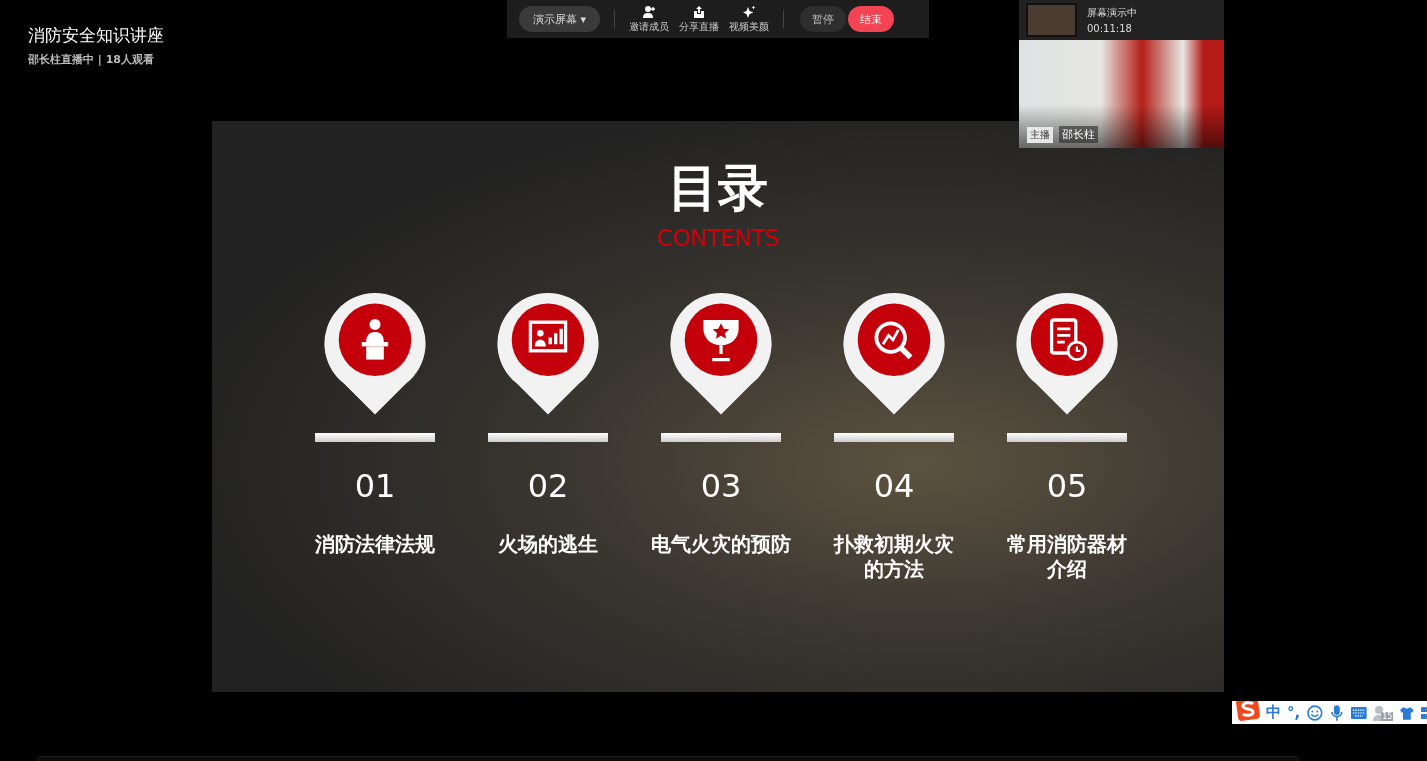 Image resolution: width=1427 pixels, height=761 pixels. I want to click on microphone-icon, so click(1336, 712).